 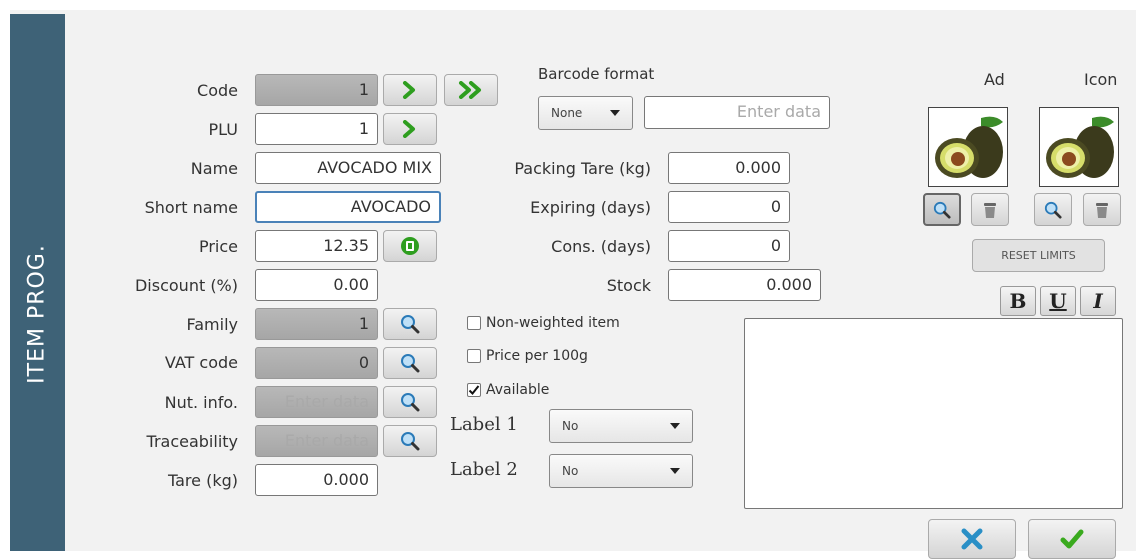 I want to click on label2-value: No, so click(x=570, y=471).